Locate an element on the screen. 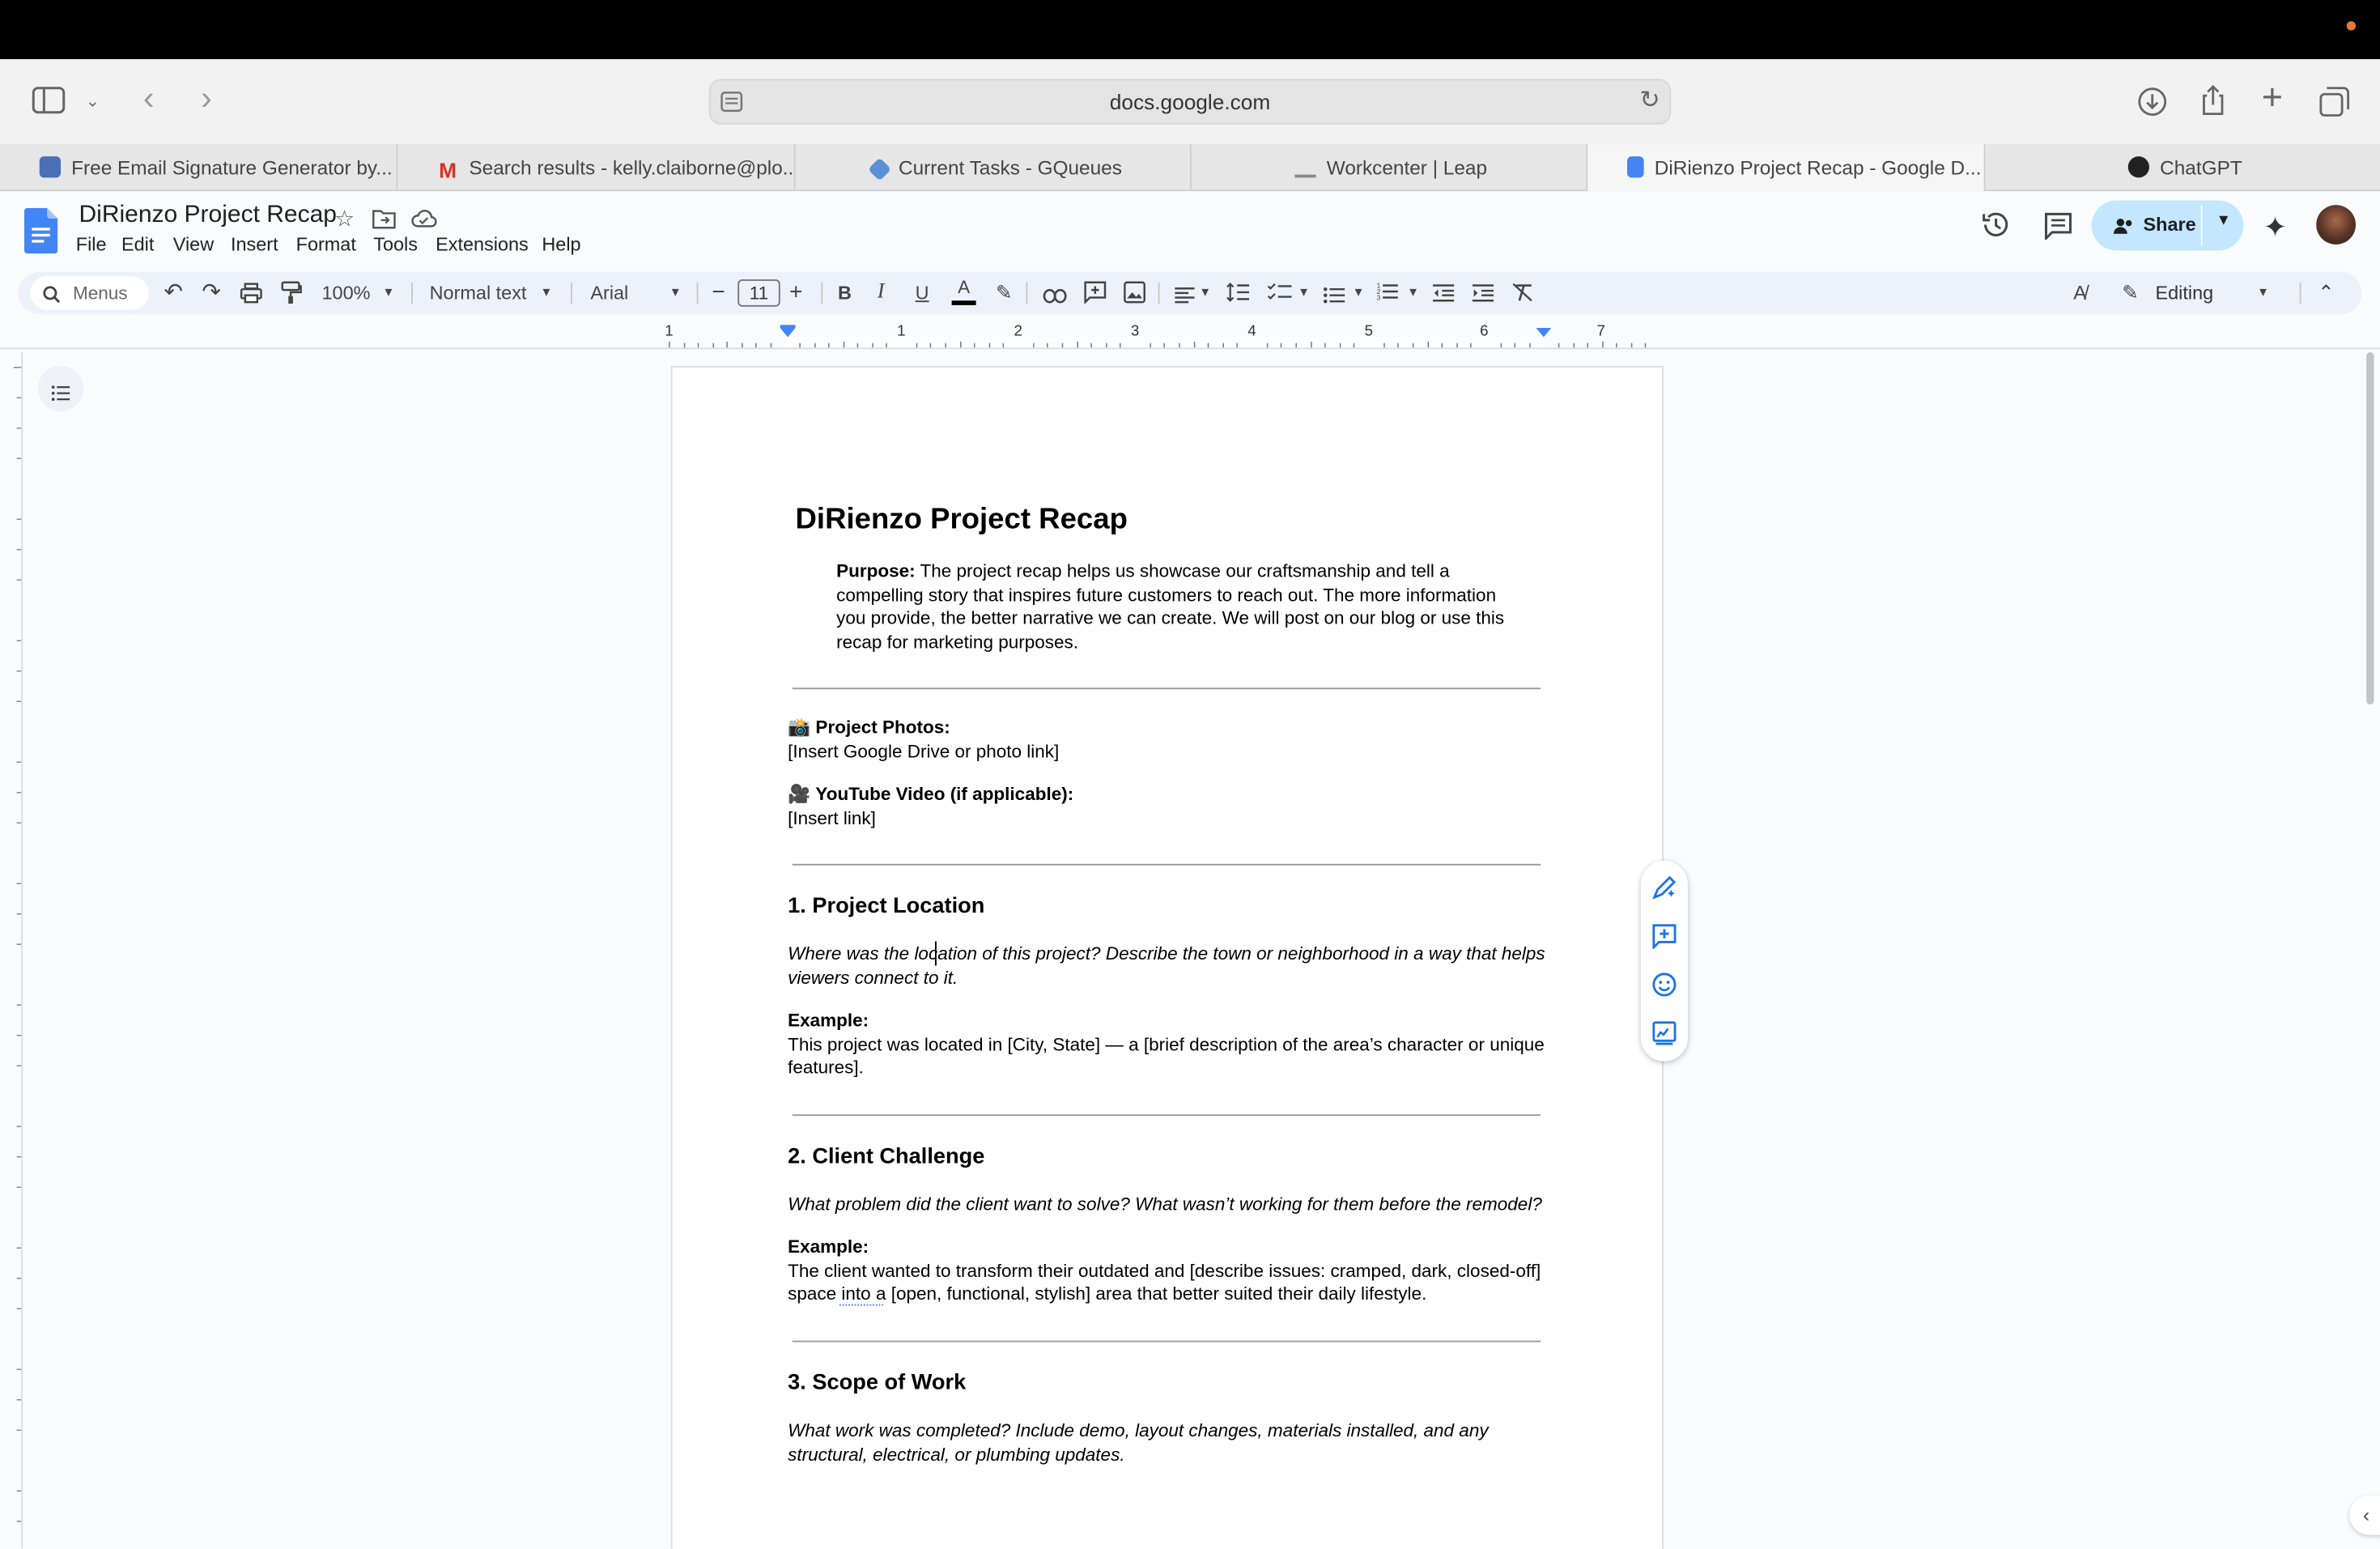 The width and height of the screenshot is (2380, 1549). side-panel-expand-icon: ‹ is located at coordinates (2365, 1515).